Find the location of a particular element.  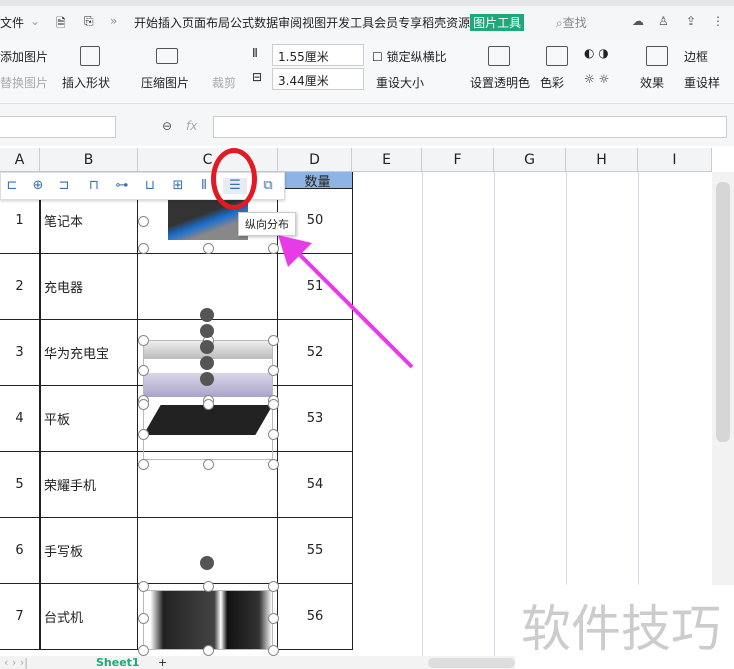

crop-button: 裁剪 is located at coordinates (224, 82).